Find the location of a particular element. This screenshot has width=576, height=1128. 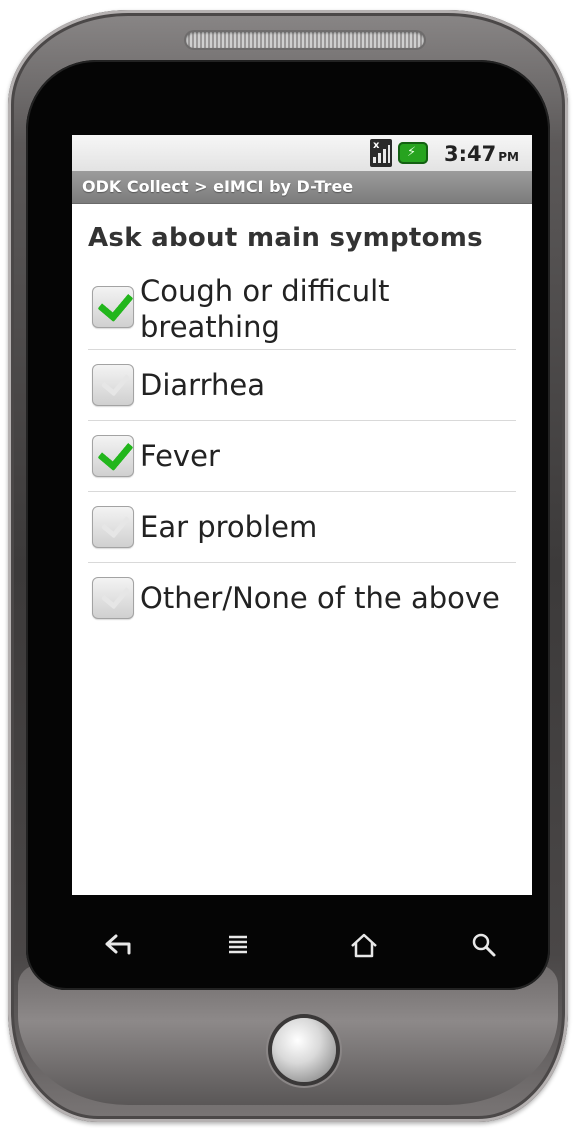

status-bar: x ⚡ 3:47 PM is located at coordinates (302, 153).